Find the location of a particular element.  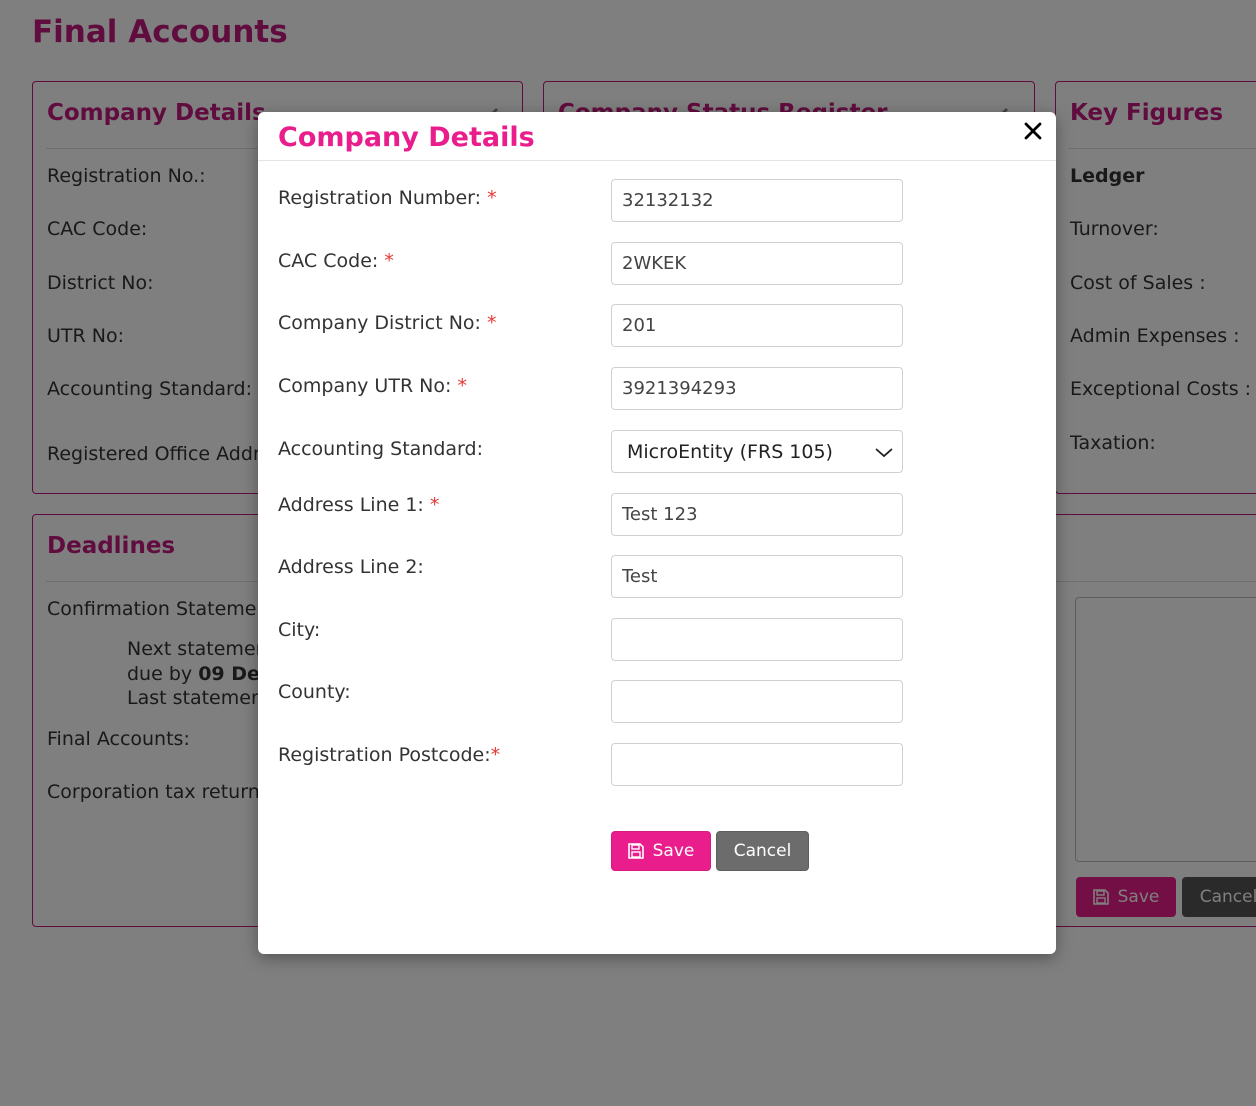

field-label-text: Company UTR No: is located at coordinates (365, 386).